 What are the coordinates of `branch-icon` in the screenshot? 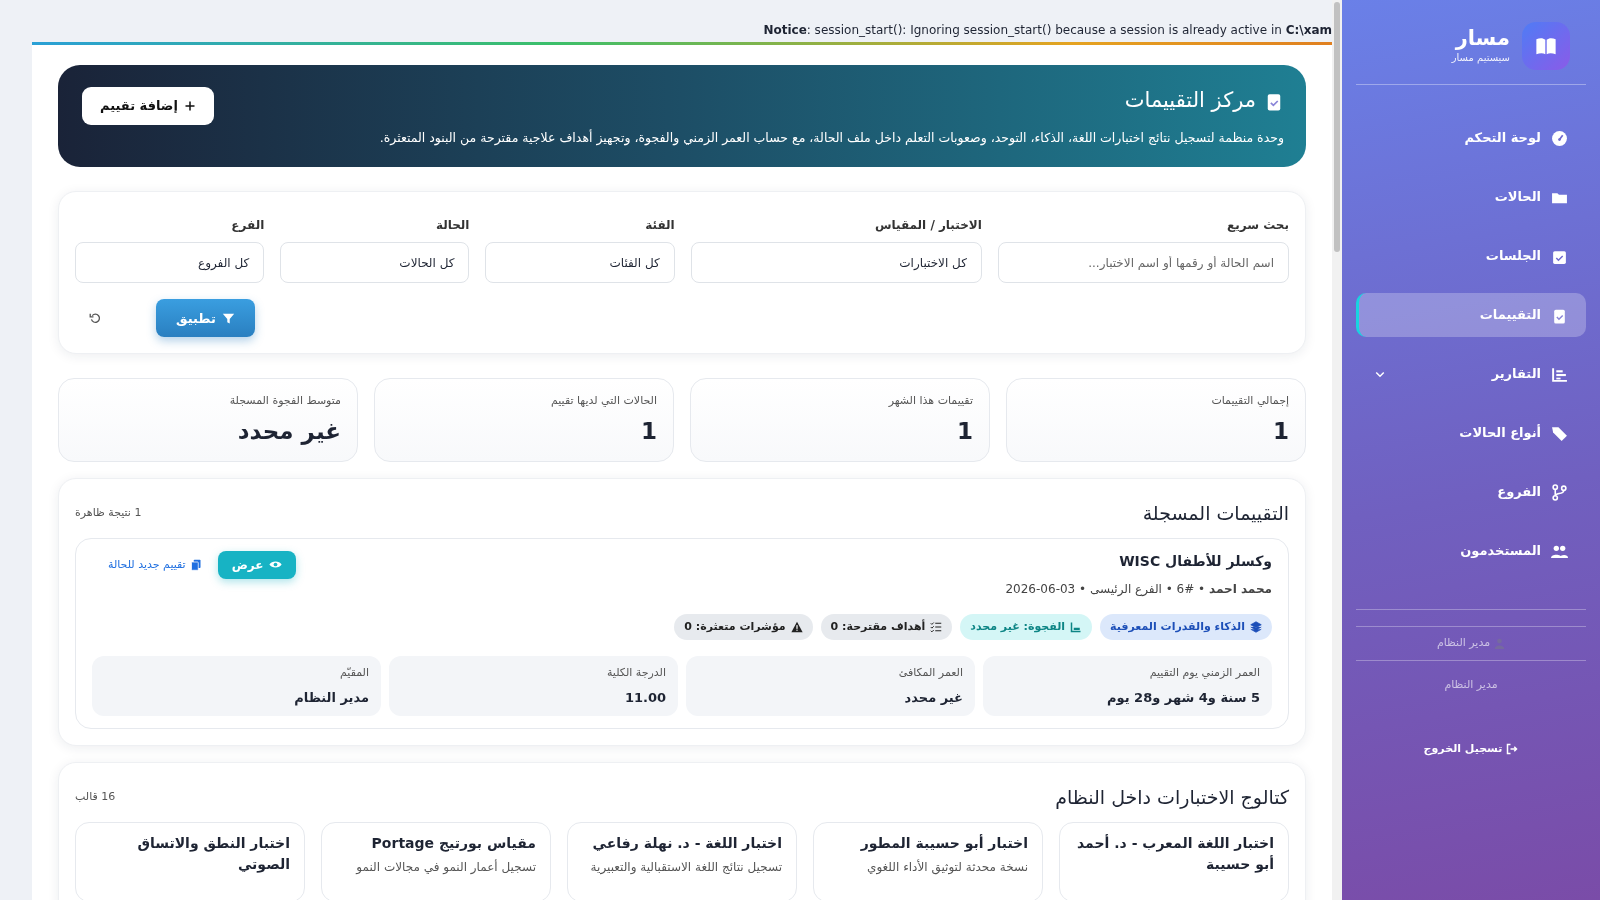 It's located at (1559, 492).